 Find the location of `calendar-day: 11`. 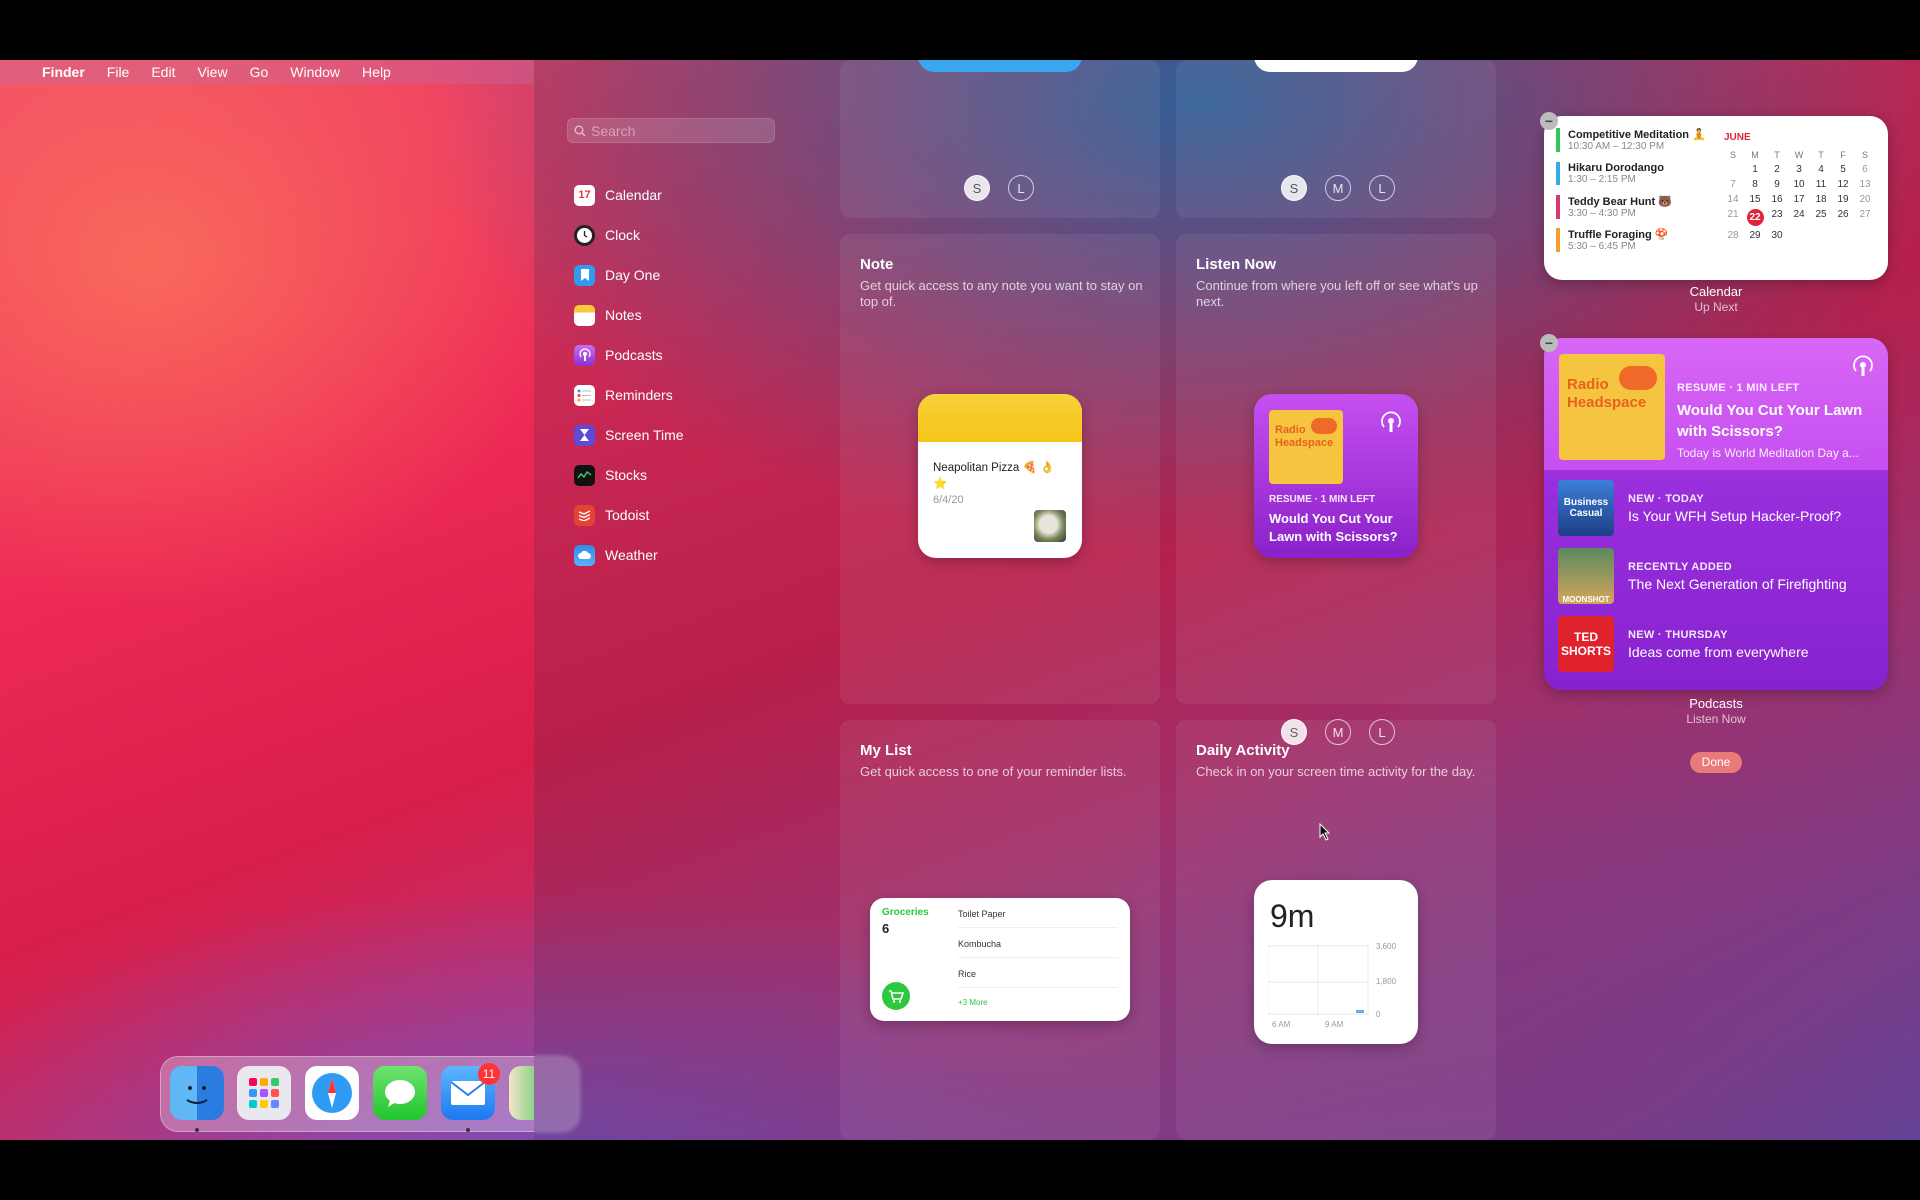

calendar-day: 11 is located at coordinates (1821, 184).